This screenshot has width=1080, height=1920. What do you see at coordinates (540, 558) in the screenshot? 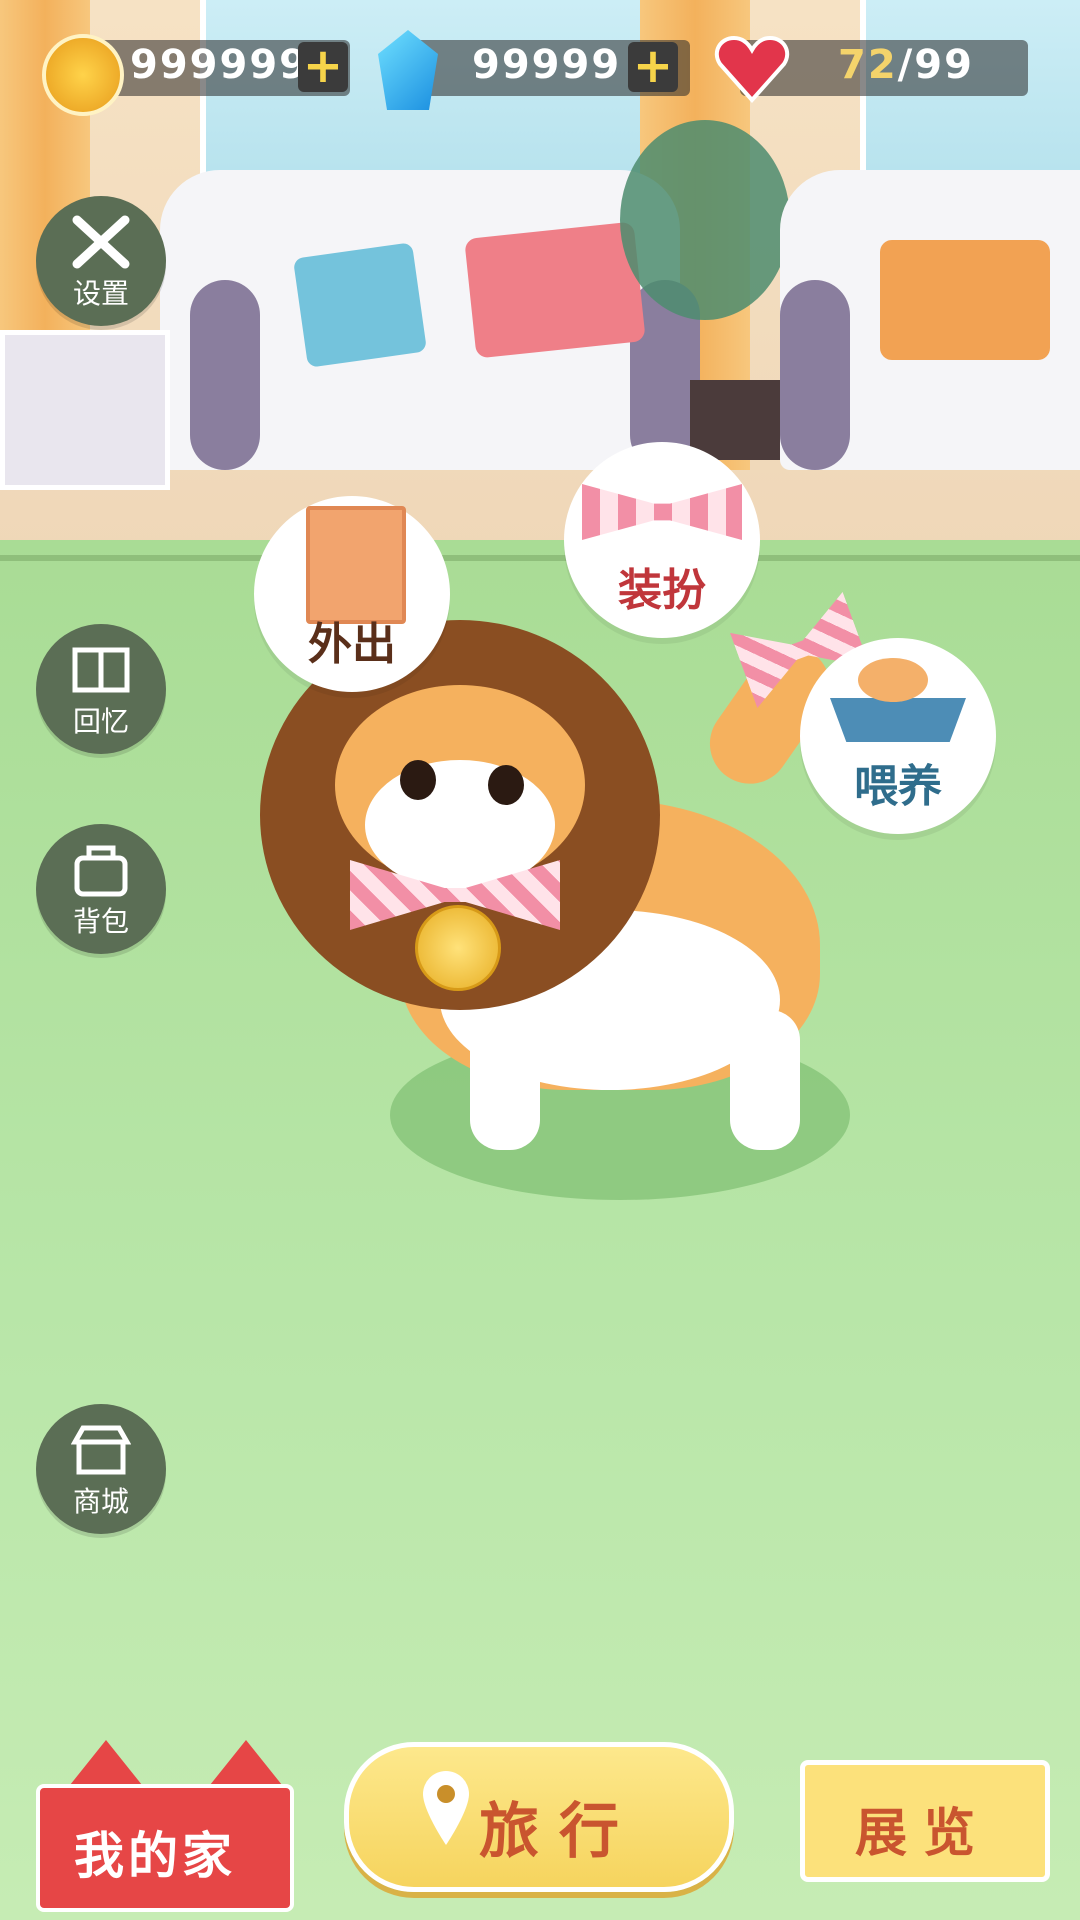
I see `floor-edge` at bounding box center [540, 558].